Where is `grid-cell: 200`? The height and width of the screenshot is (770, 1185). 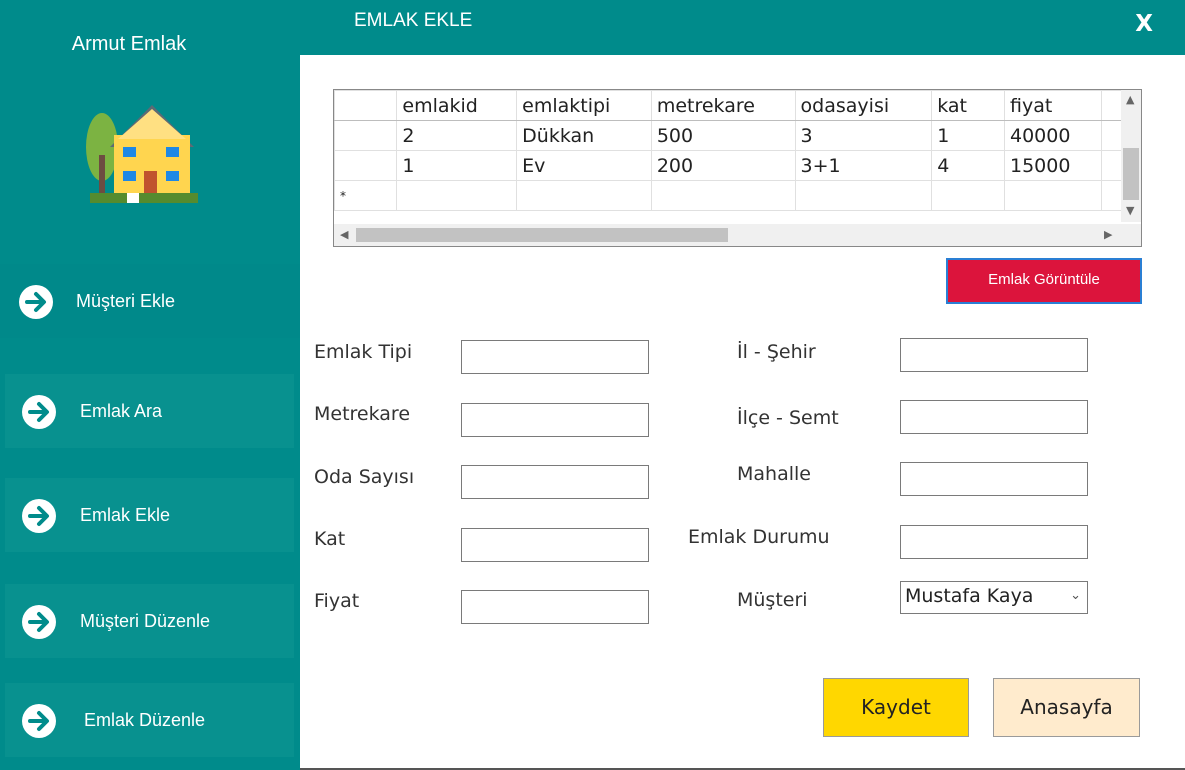 grid-cell: 200 is located at coordinates (723, 165).